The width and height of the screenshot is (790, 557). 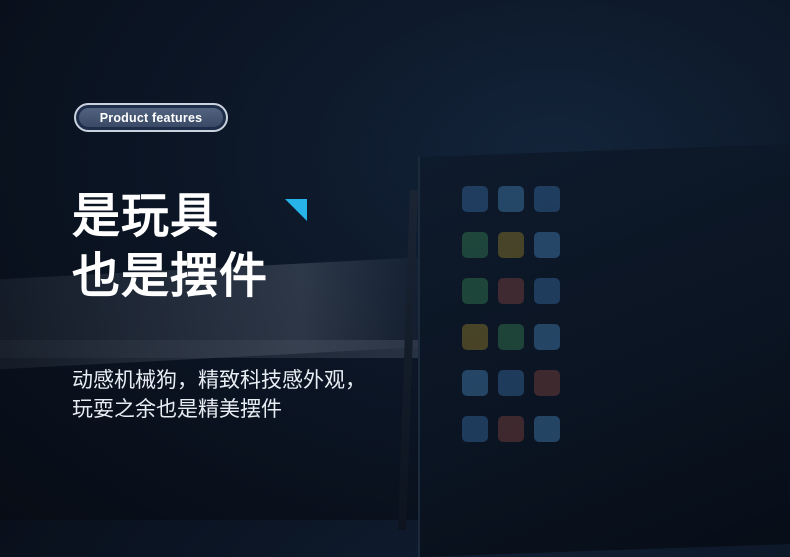 What do you see at coordinates (177, 409) in the screenshot?
I see `description-line-2: 玩耍之余也是精美摆件` at bounding box center [177, 409].